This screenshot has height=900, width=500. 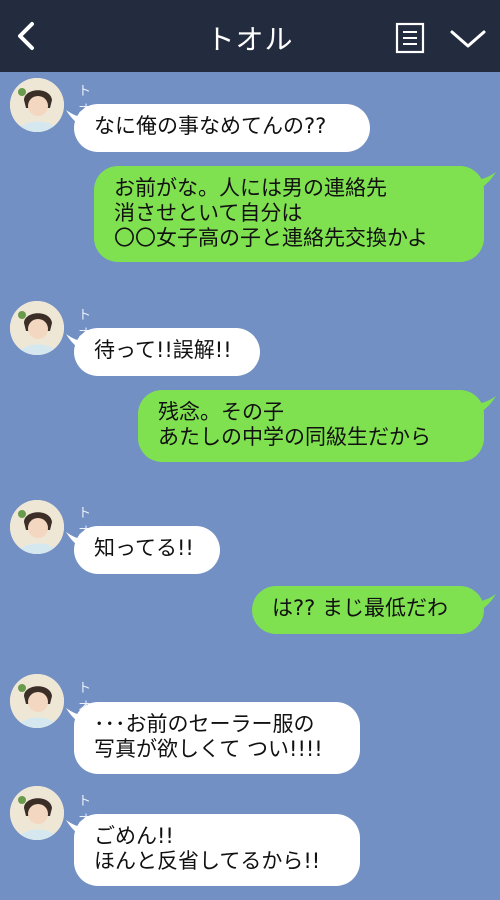 I want to click on chevron-down-icon, so click(x=468, y=39).